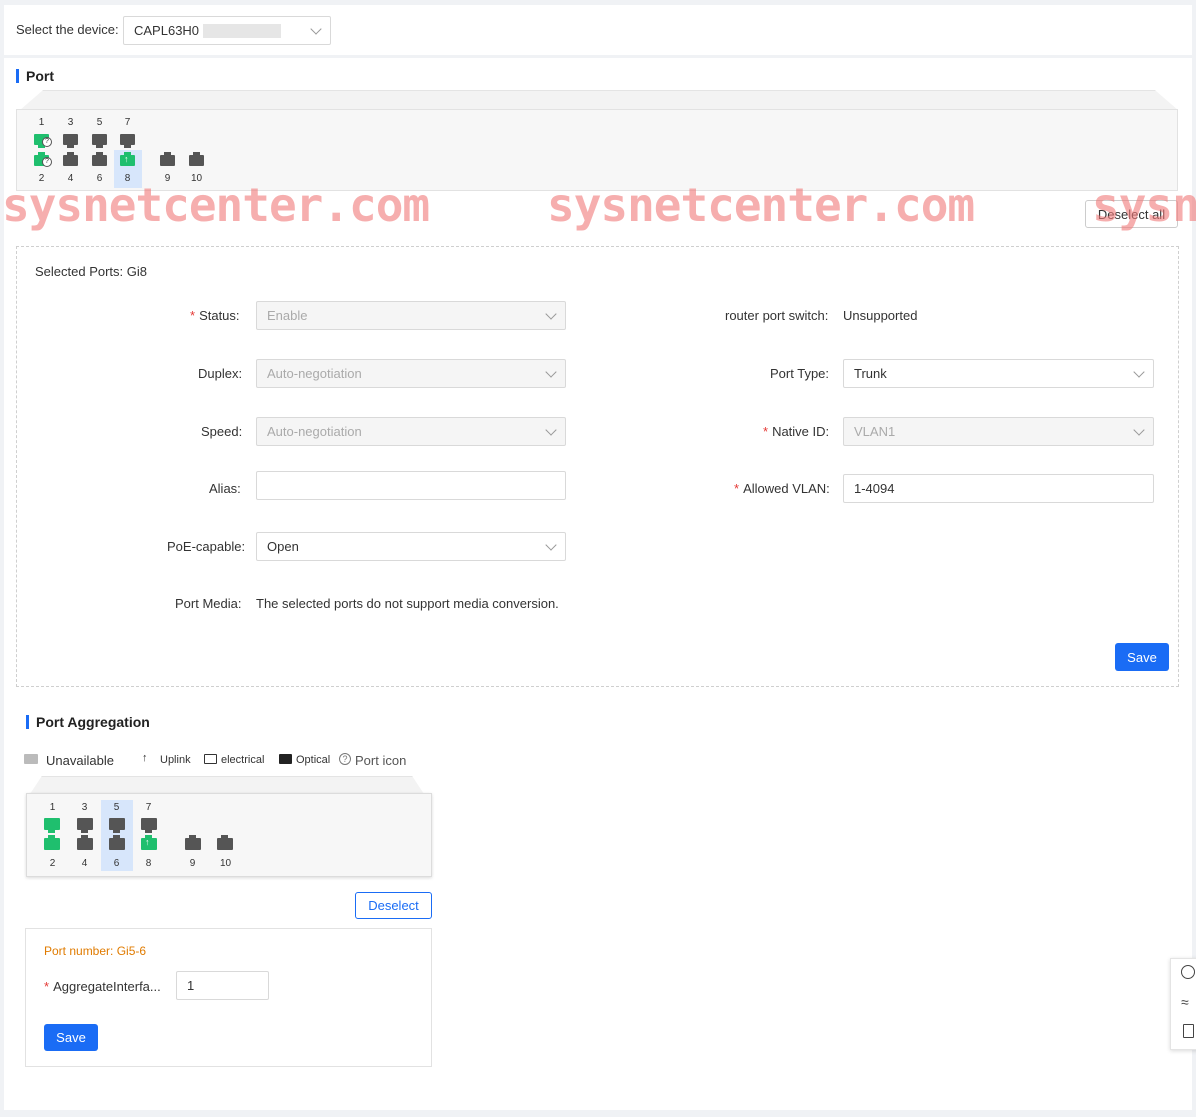  I want to click on speed-label: Speed:, so click(222, 431).